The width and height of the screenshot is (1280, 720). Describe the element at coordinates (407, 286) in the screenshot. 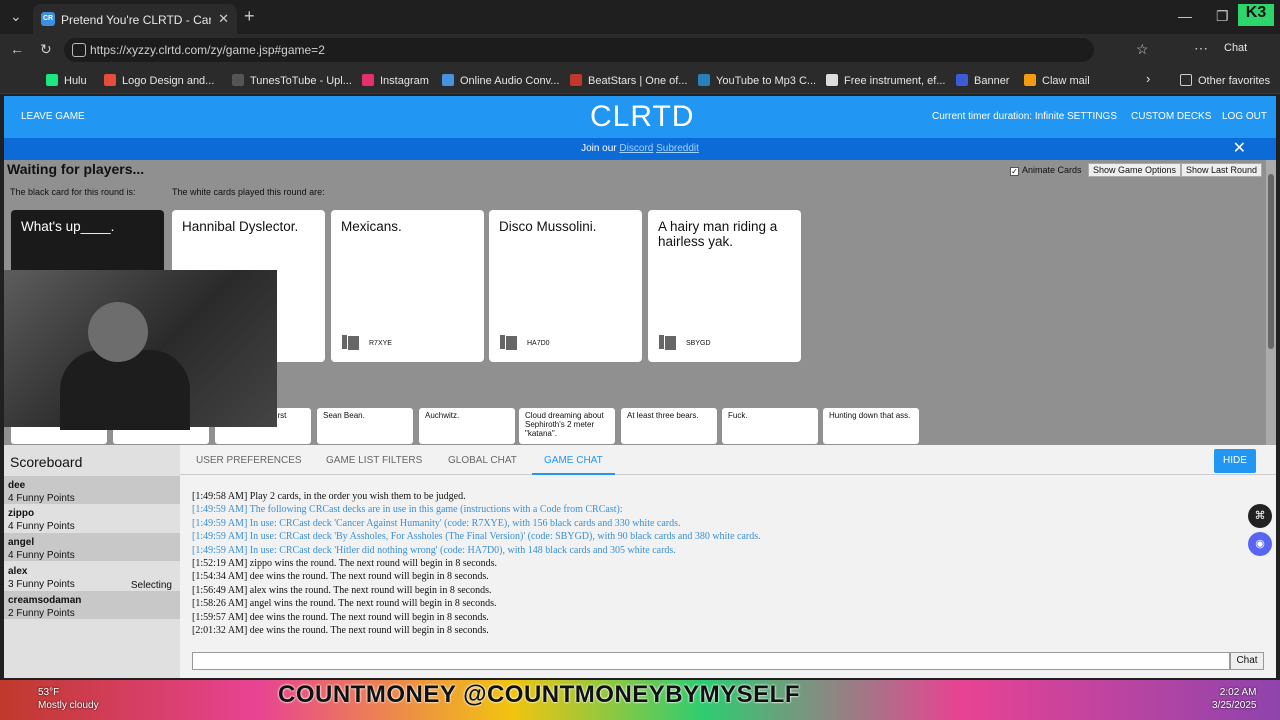

I see `white-card: Mexicans. R7XYE` at that location.